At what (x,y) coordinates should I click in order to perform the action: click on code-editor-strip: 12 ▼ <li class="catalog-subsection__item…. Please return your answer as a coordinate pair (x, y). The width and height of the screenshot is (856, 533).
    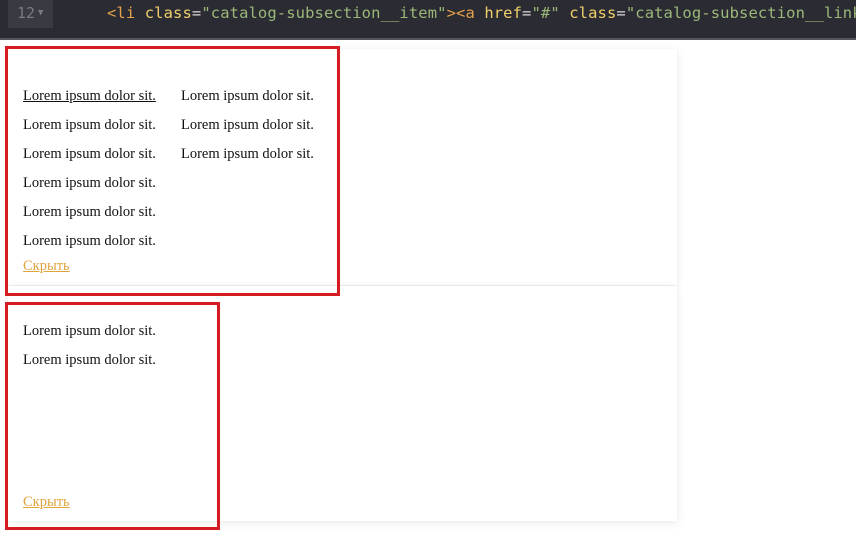
    Looking at the image, I should click on (428, 20).